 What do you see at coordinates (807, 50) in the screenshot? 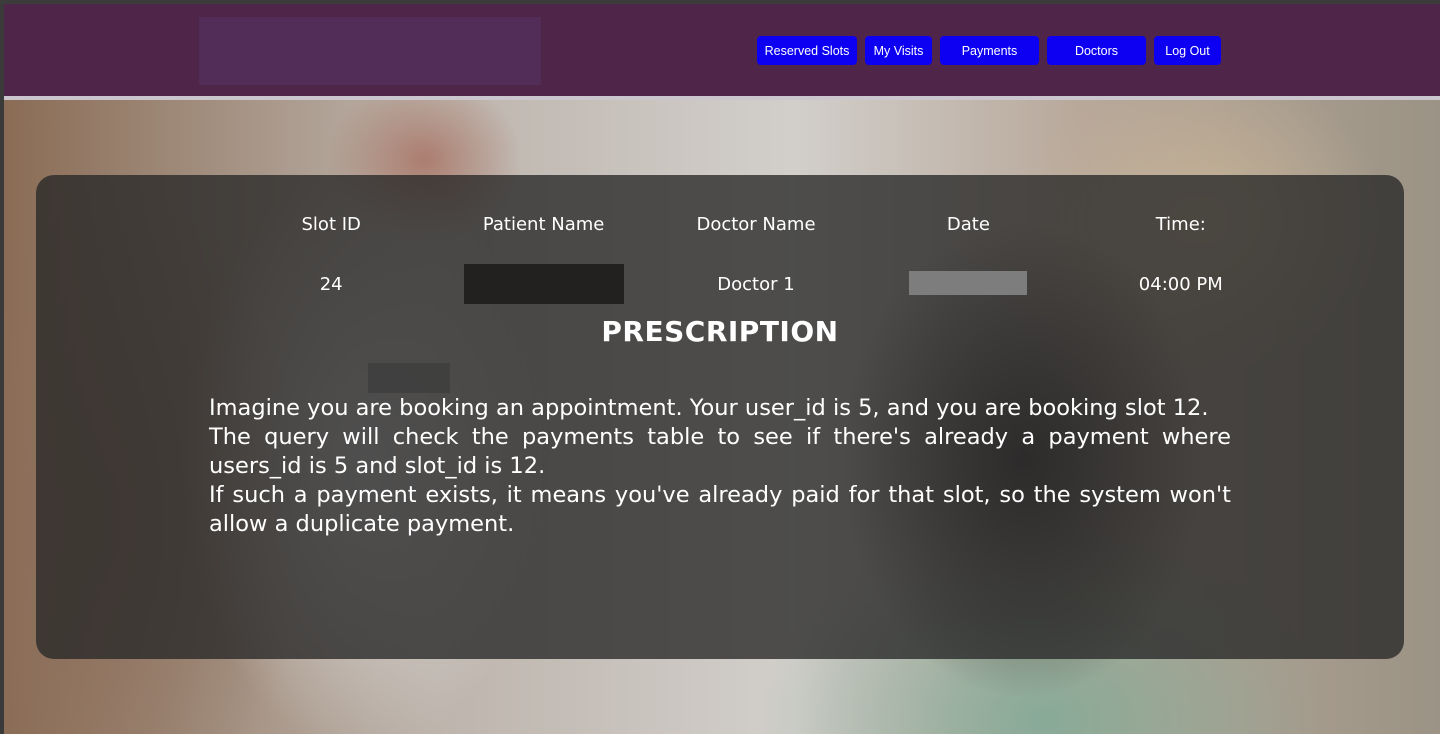
I see `nav-button-reserved-slots: Reserved Slots` at bounding box center [807, 50].